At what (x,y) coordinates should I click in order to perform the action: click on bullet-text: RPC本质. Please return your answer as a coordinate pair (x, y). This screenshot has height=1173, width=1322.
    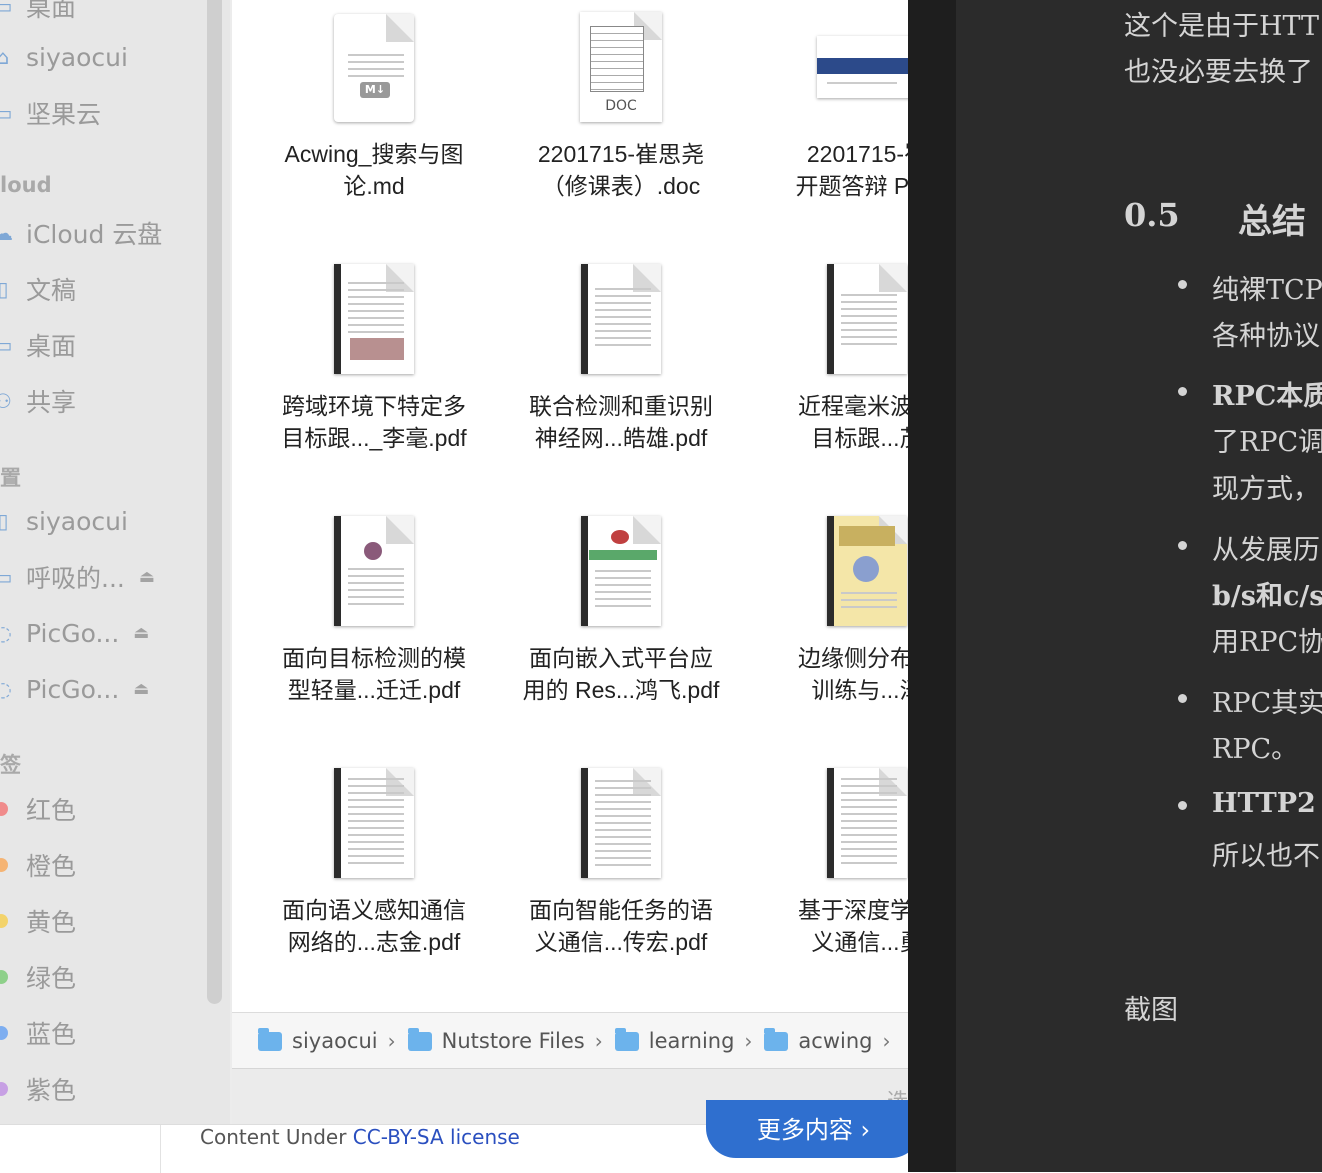
    Looking at the image, I should click on (1267, 396).